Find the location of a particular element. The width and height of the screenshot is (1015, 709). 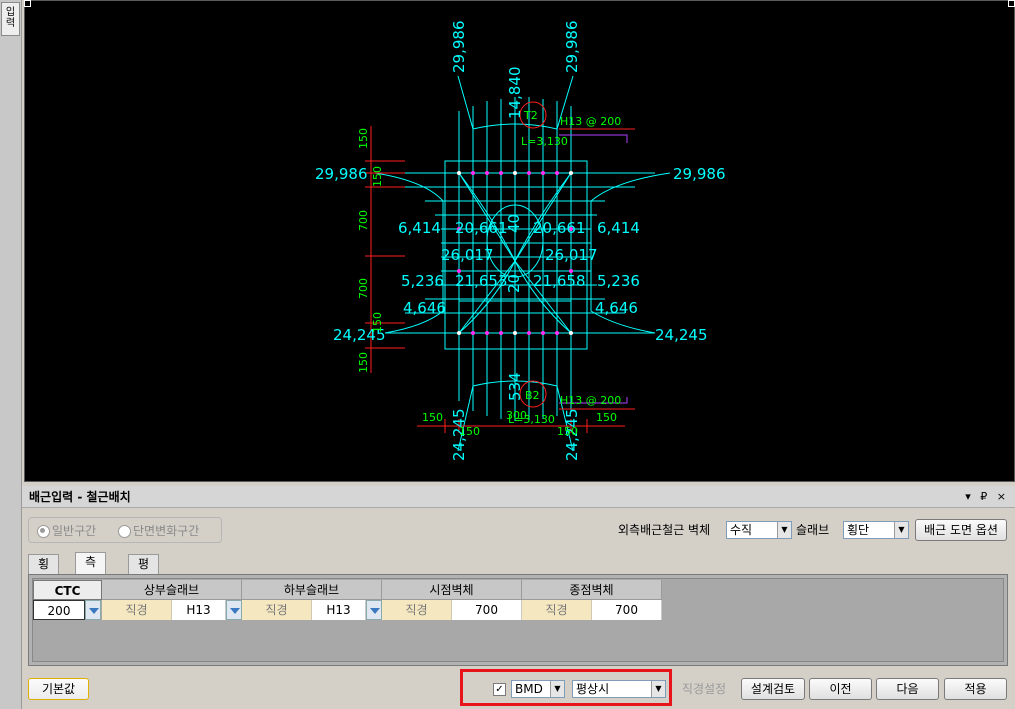

left-side-strip: 입력 is located at coordinates (11, 354).